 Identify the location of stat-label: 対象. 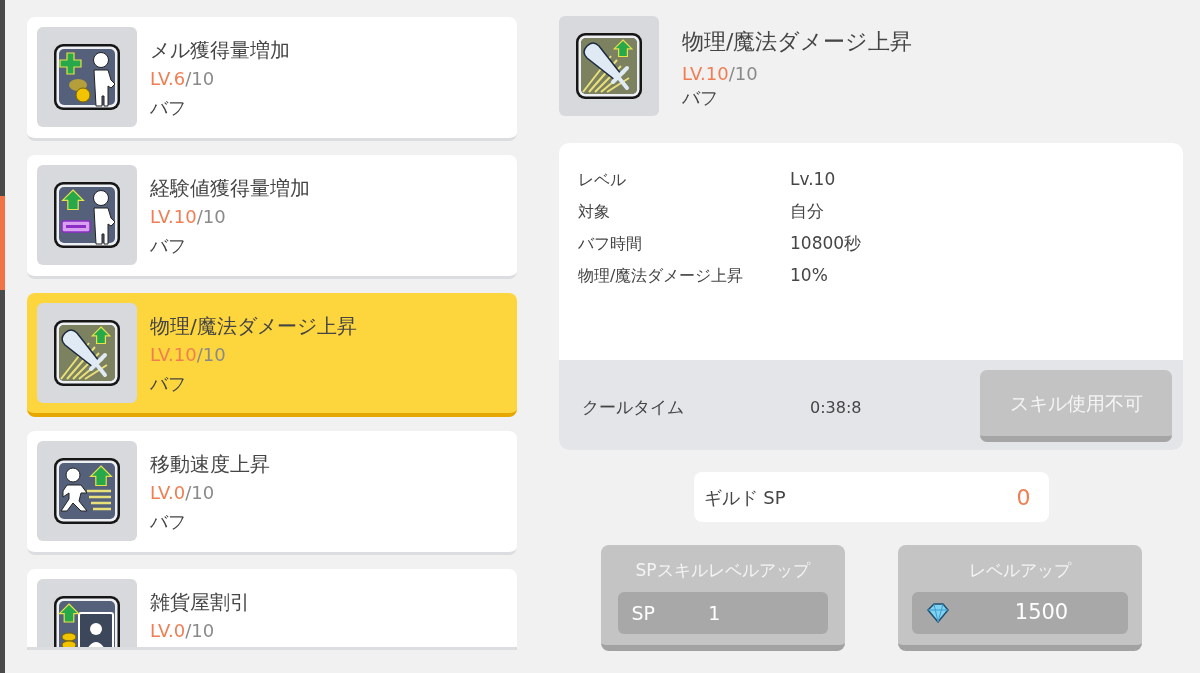
(594, 212).